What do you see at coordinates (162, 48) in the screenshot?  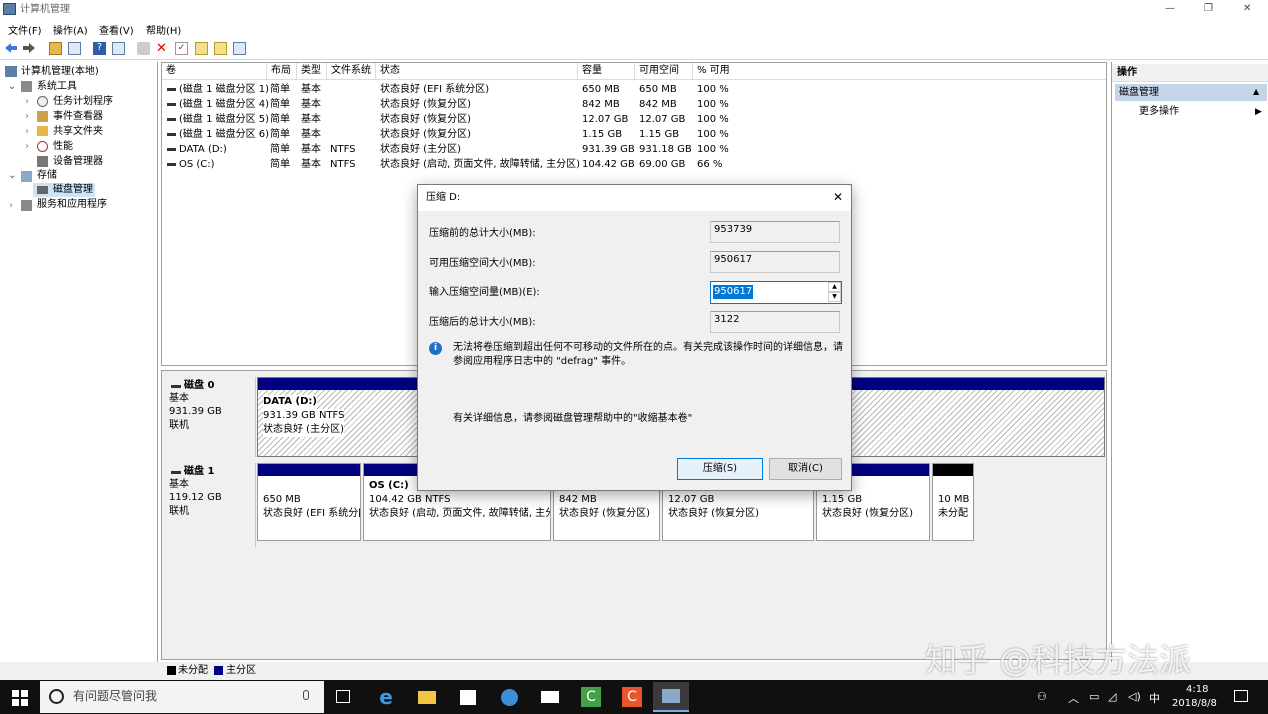 I see `delete-icon: ✕` at bounding box center [162, 48].